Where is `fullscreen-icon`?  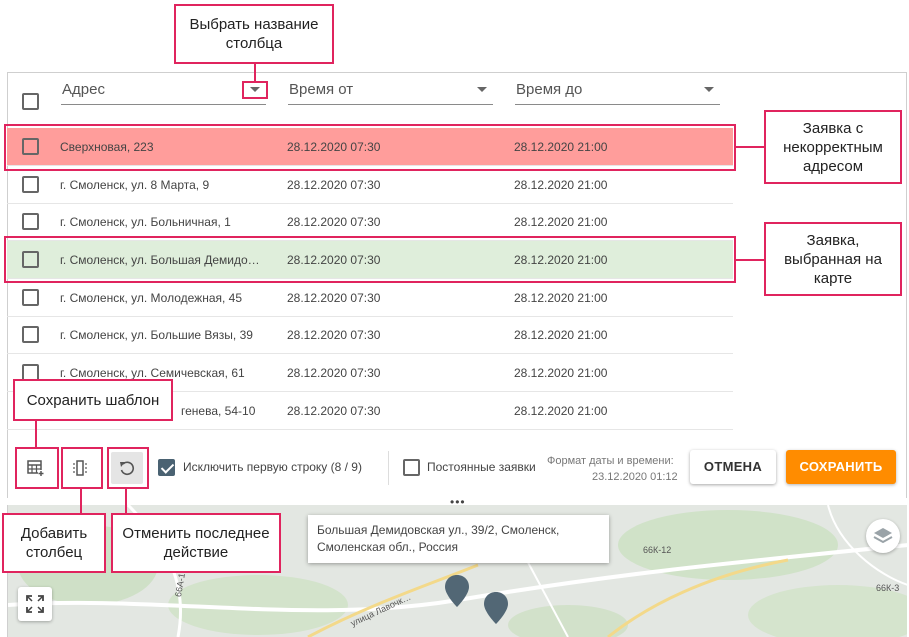 fullscreen-icon is located at coordinates (35, 604).